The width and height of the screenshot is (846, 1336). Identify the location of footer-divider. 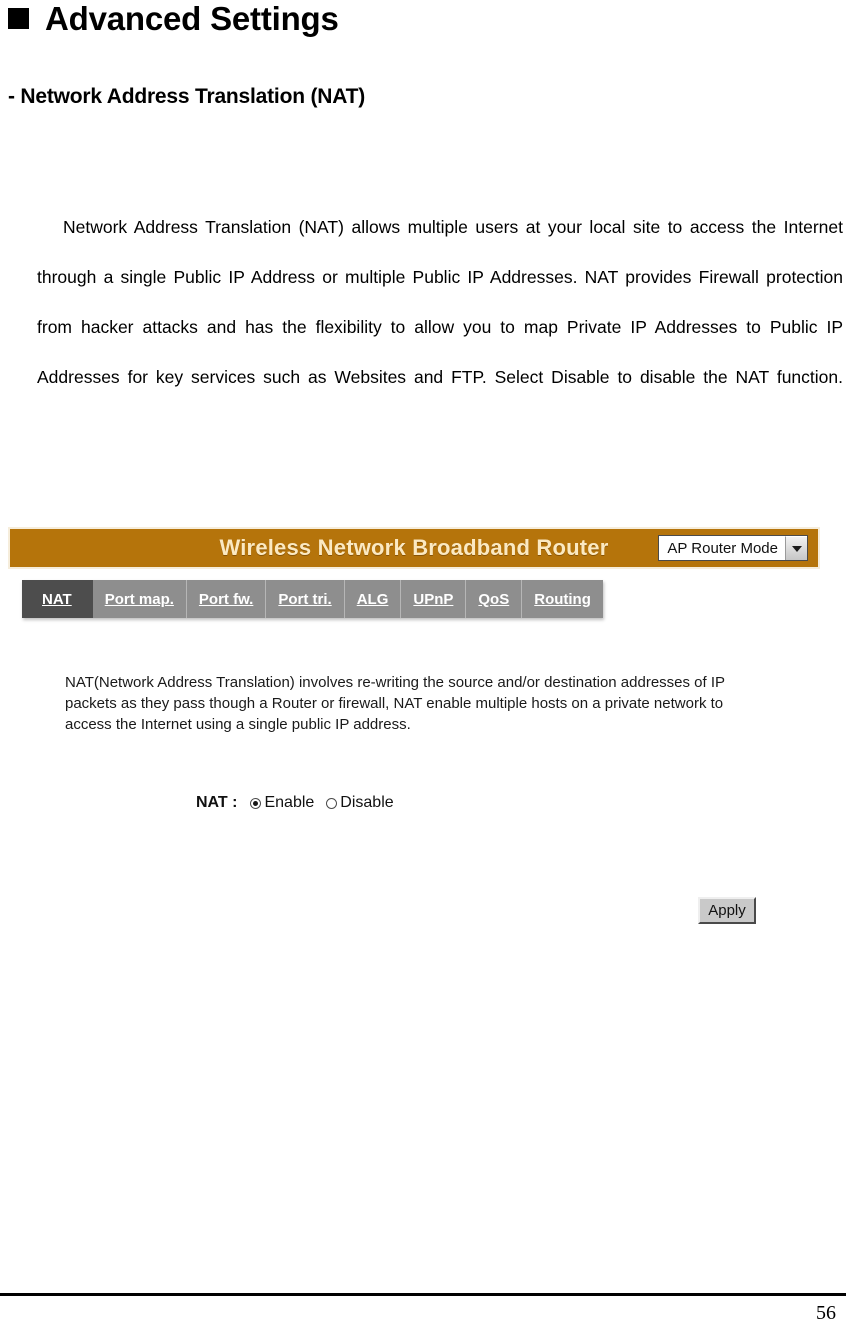
(423, 1294).